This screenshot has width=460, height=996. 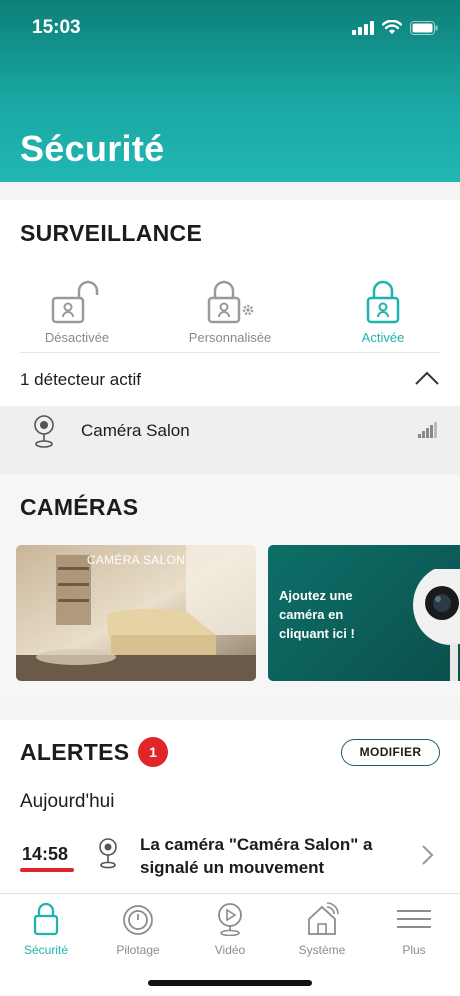 What do you see at coordinates (75, 752) in the screenshot?
I see `alerts-title: ALERTES` at bounding box center [75, 752].